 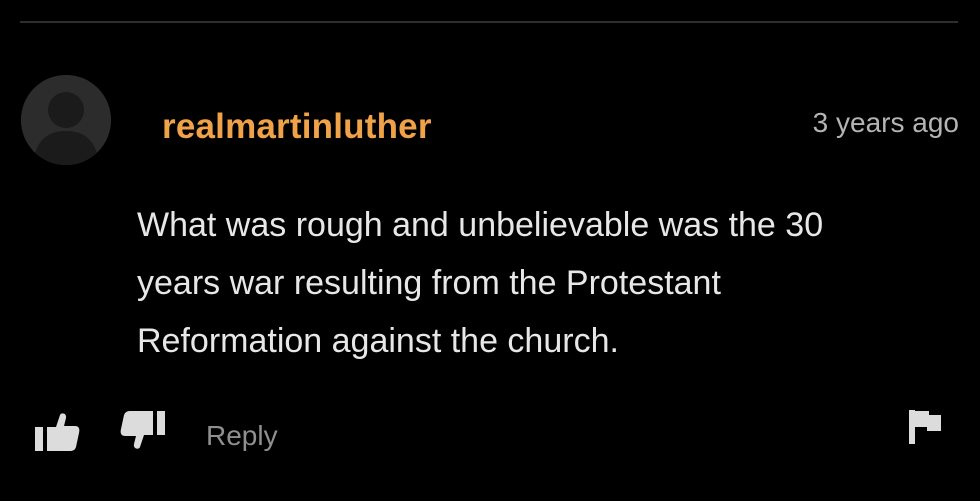 What do you see at coordinates (885, 122) in the screenshot?
I see `comment-timestamp: 3 years ago` at bounding box center [885, 122].